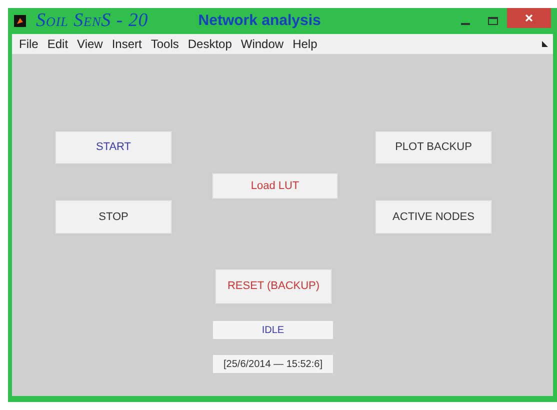 The image size is (557, 410). What do you see at coordinates (259, 20) in the screenshot?
I see `window-title: Network analysis` at bounding box center [259, 20].